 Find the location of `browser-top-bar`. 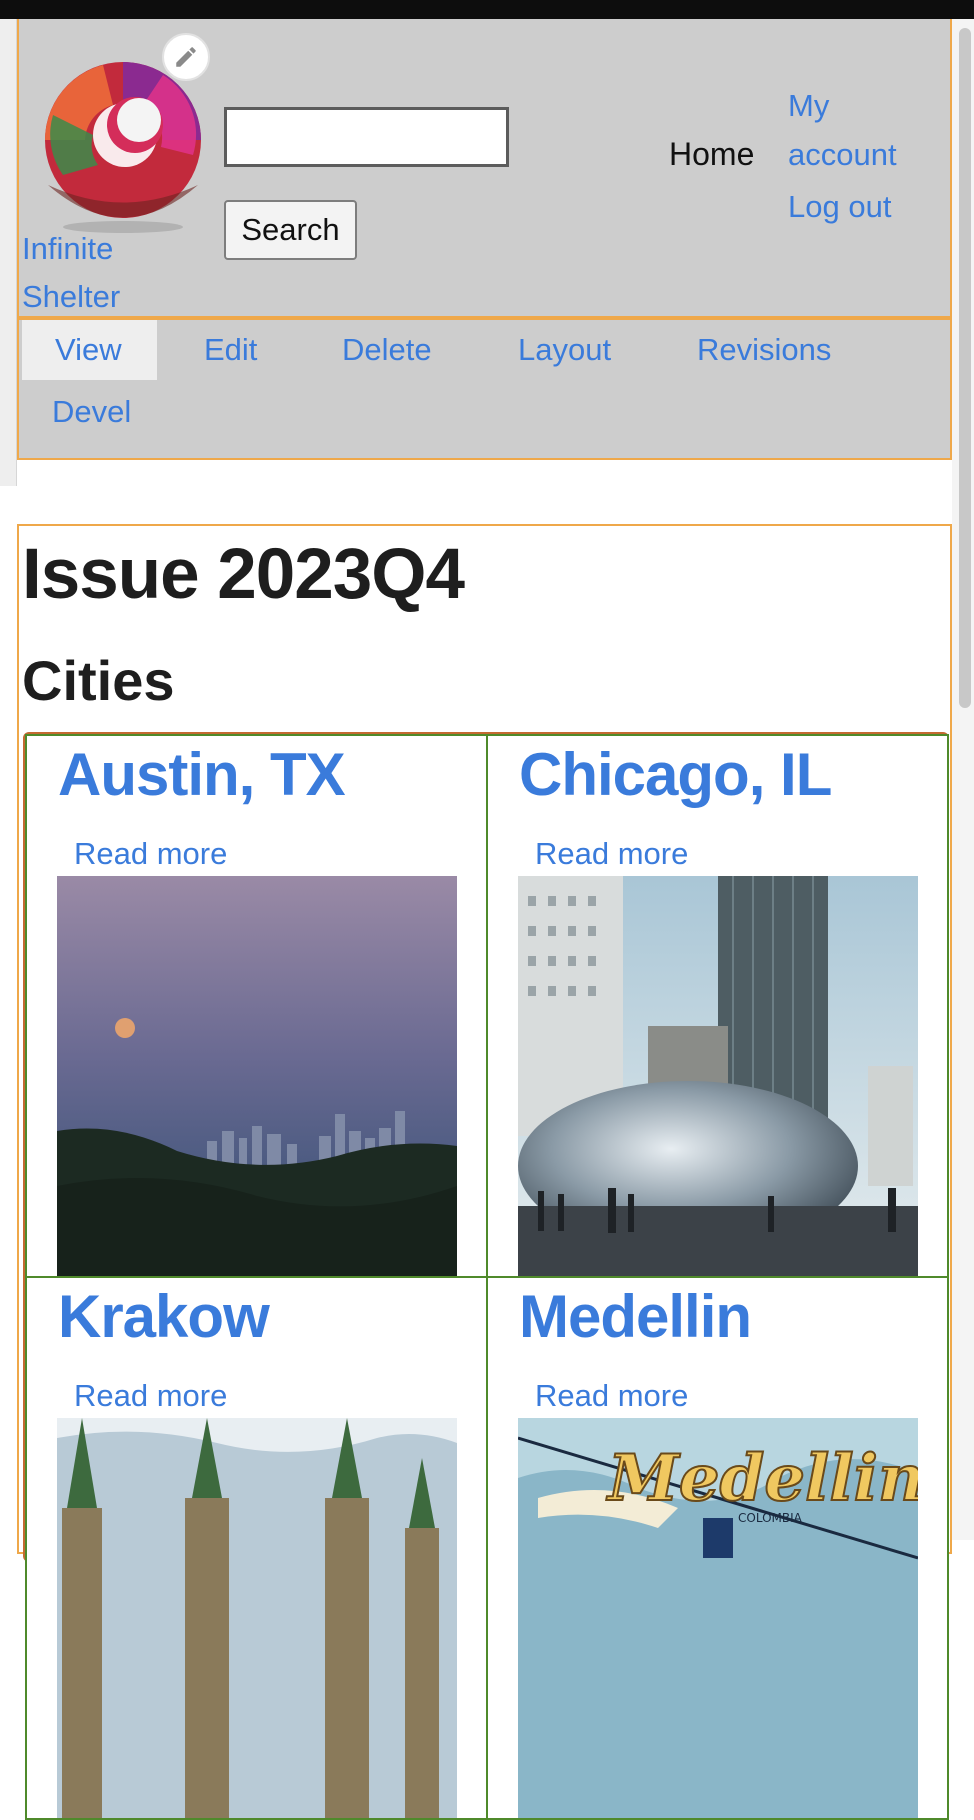

browser-top-bar is located at coordinates (487, 9).